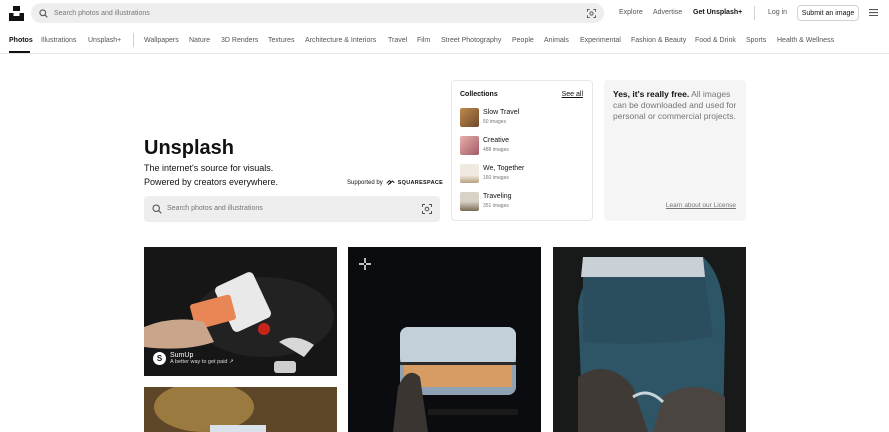 This screenshot has width=889, height=432. Describe the element at coordinates (523, 40) in the screenshot. I see `tab-people: People` at that location.